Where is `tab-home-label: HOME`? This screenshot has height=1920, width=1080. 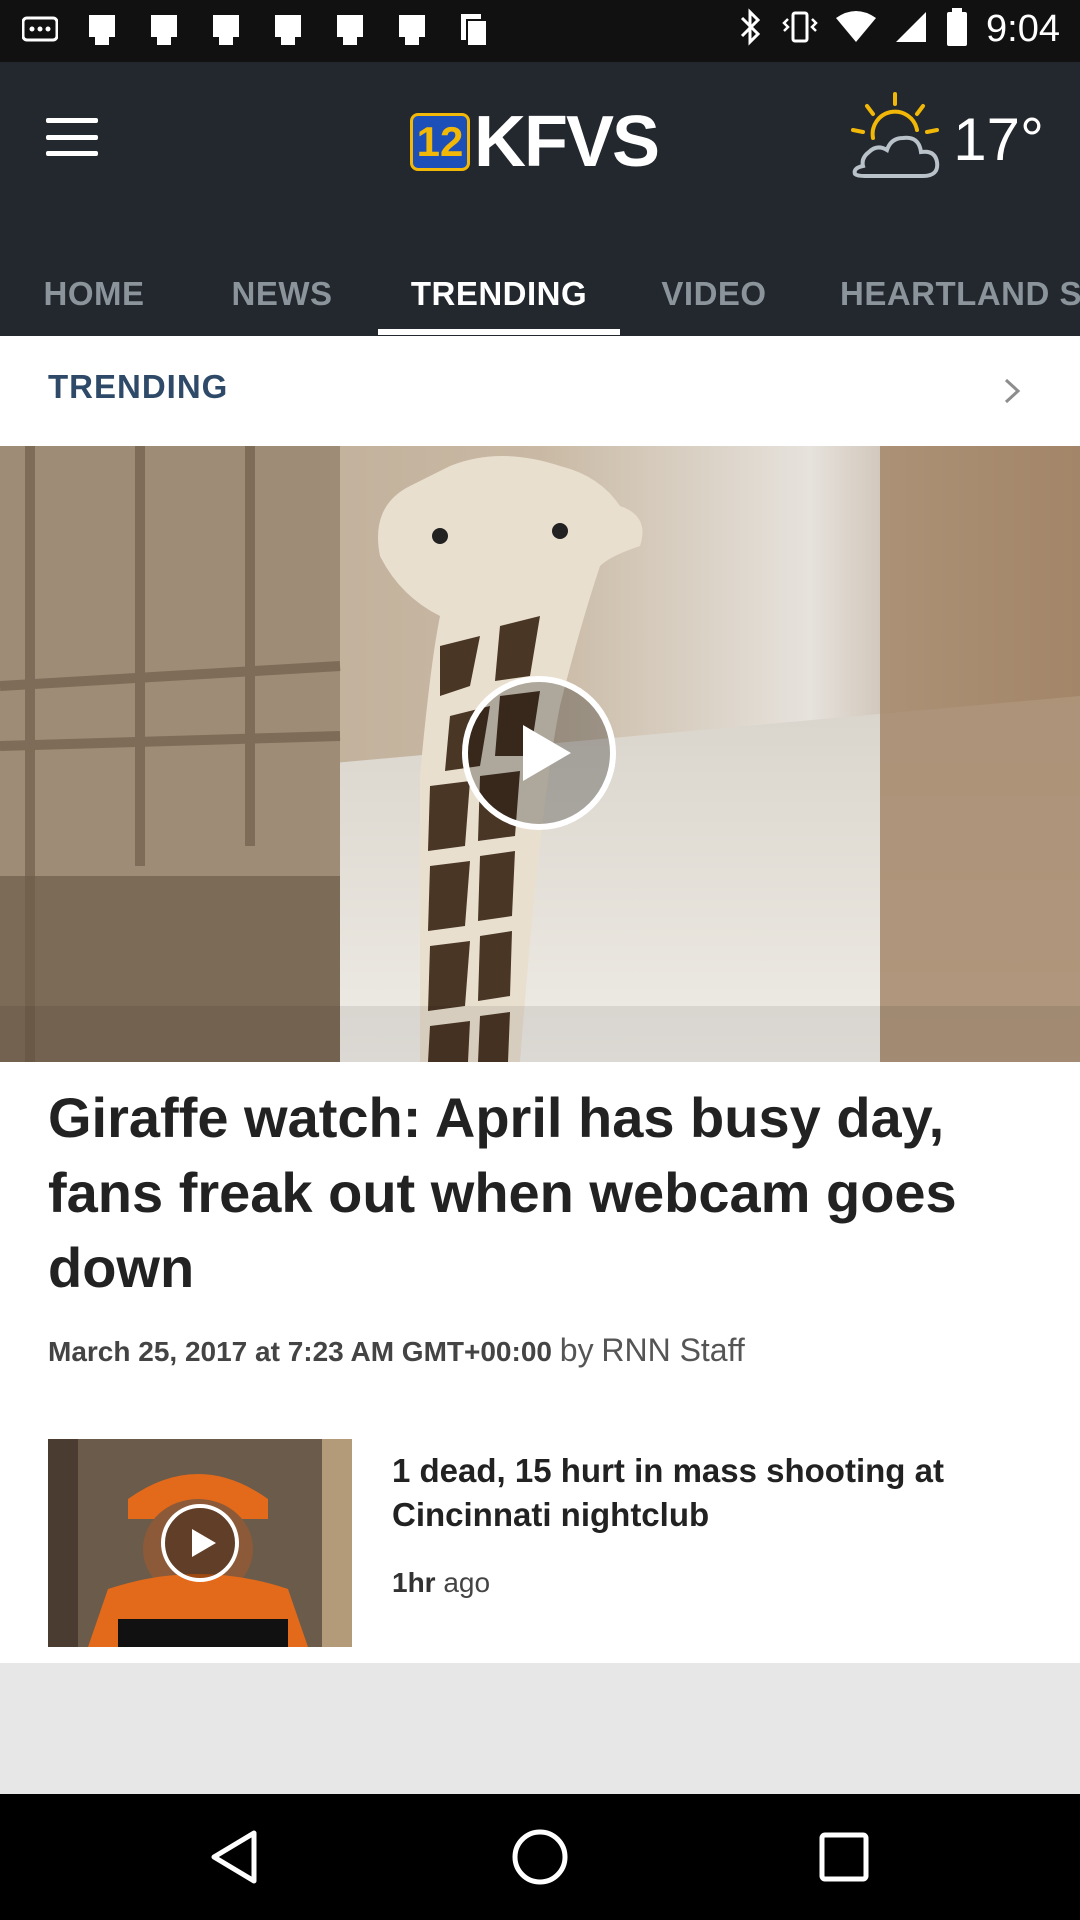 tab-home-label: HOME is located at coordinates (94, 293).